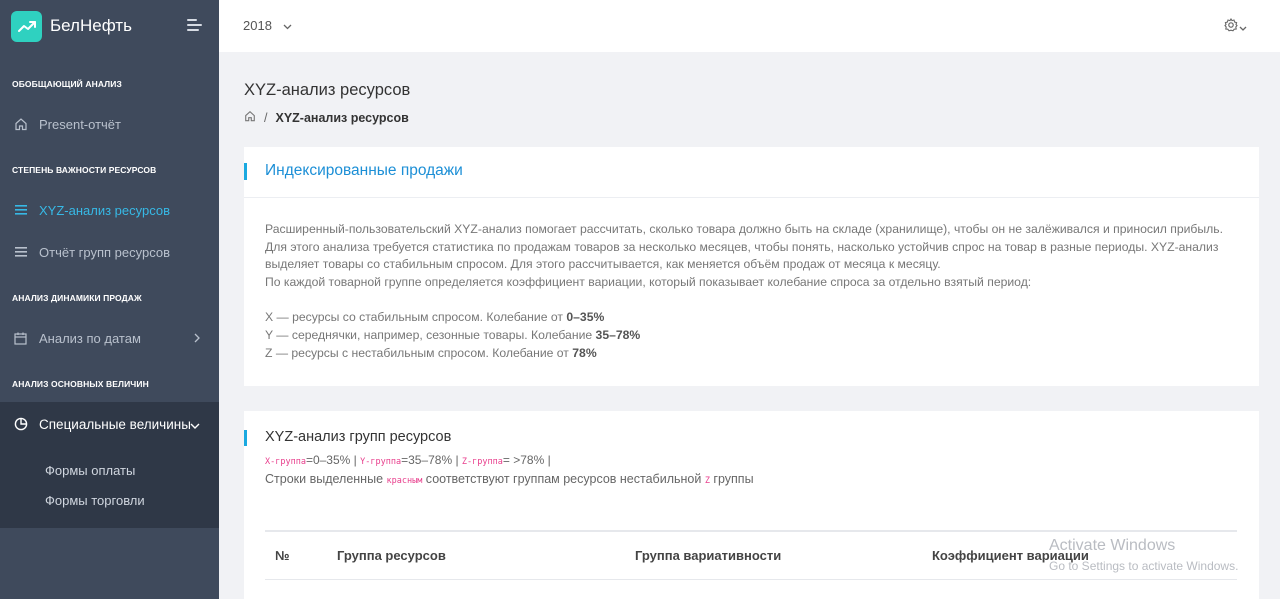  What do you see at coordinates (20, 338) in the screenshot?
I see `calendar-icon` at bounding box center [20, 338].